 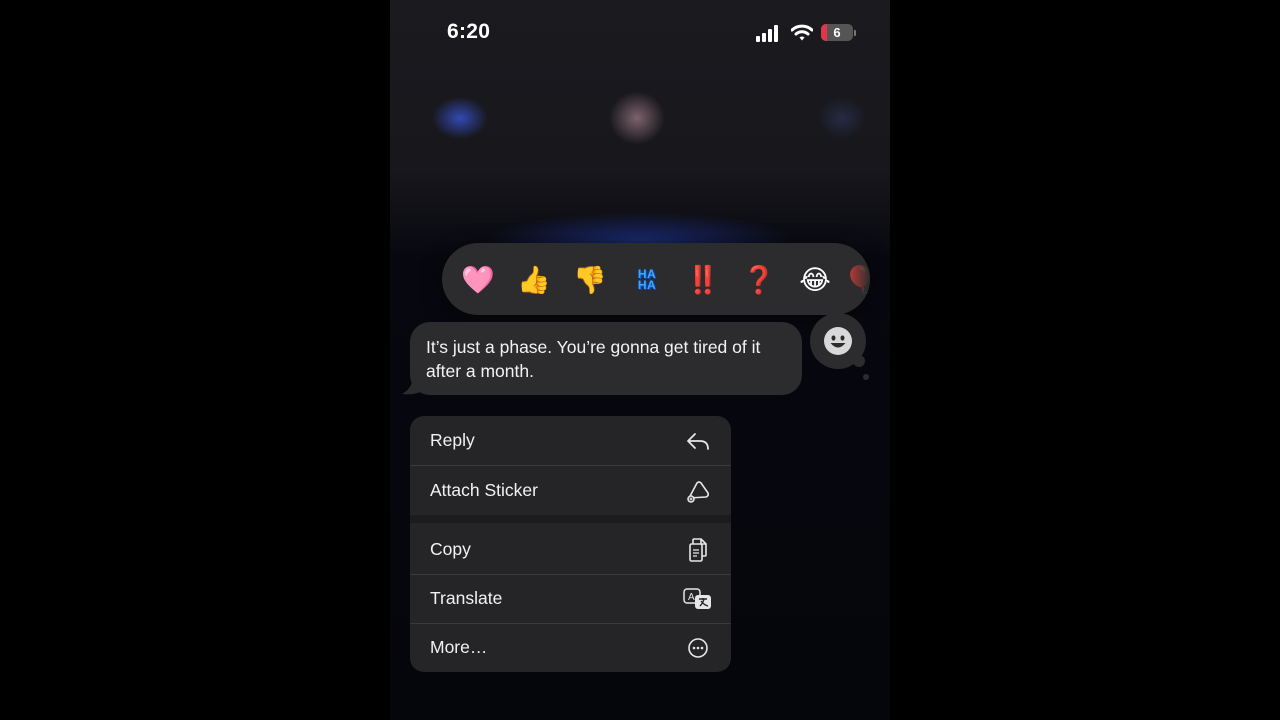 I want to click on add-sticker-button, so click(x=838, y=341).